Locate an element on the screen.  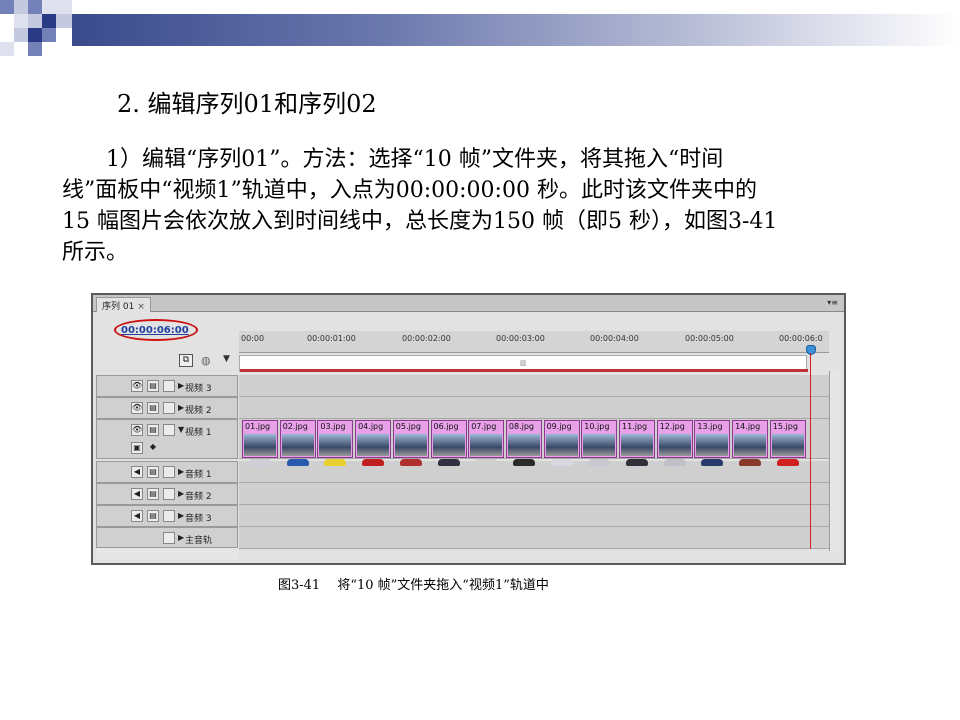
clip: 07.jpg is located at coordinates (486, 443).